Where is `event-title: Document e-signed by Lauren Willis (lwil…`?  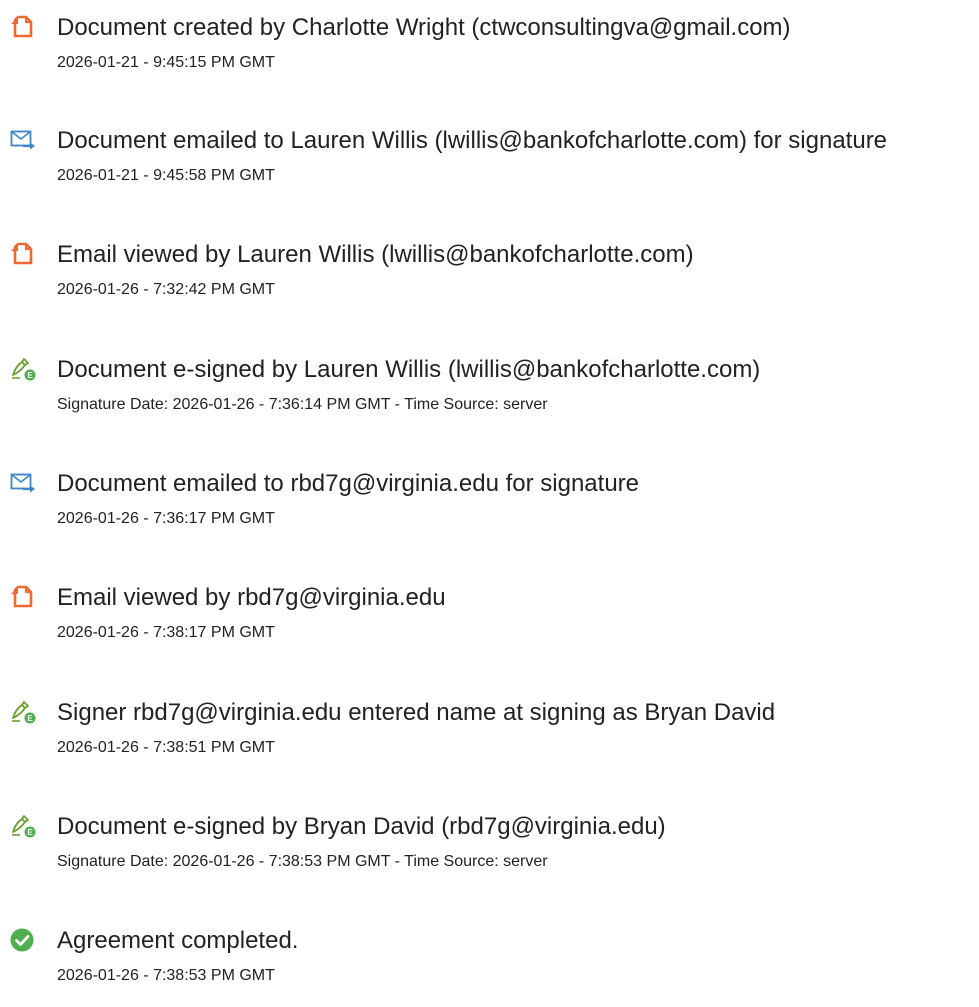
event-title: Document e-signed by Lauren Willis (lwil… is located at coordinates (409, 369).